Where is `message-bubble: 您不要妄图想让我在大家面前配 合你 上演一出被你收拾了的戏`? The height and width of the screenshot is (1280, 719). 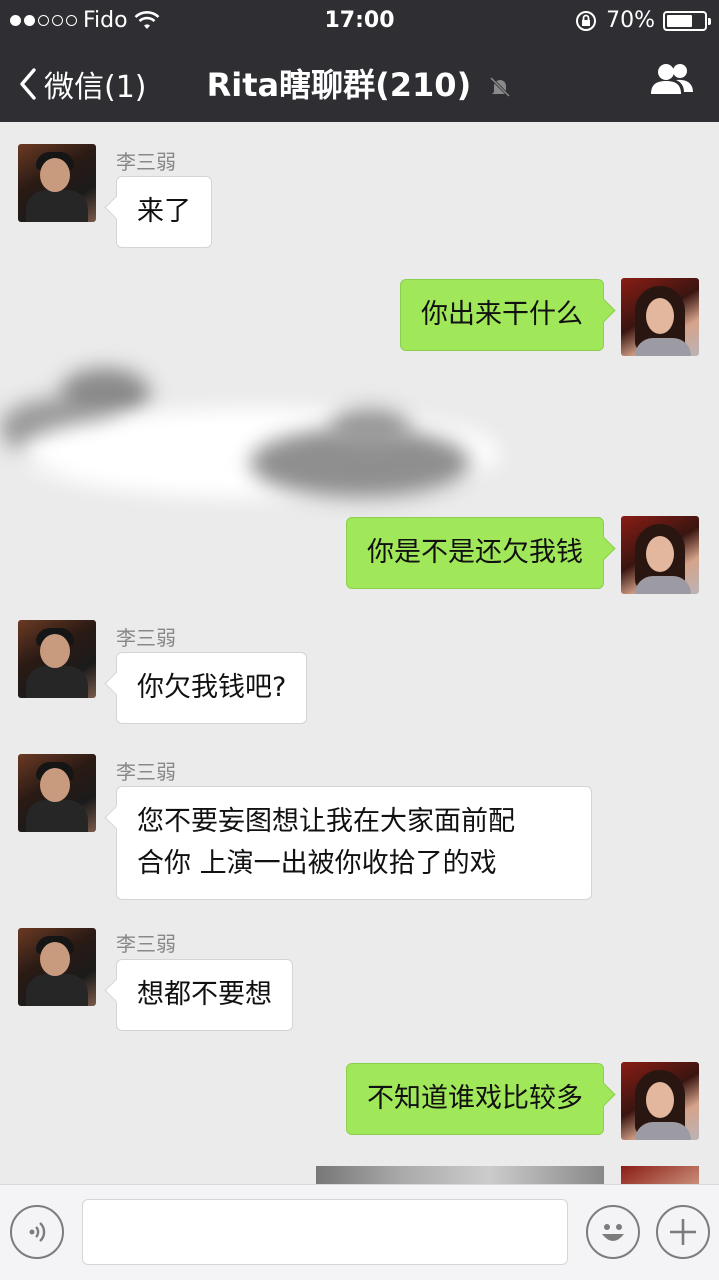
message-bubble: 您不要妄图想让我在大家面前配 合你 上演一出被你收拾了的戏 is located at coordinates (354, 843).